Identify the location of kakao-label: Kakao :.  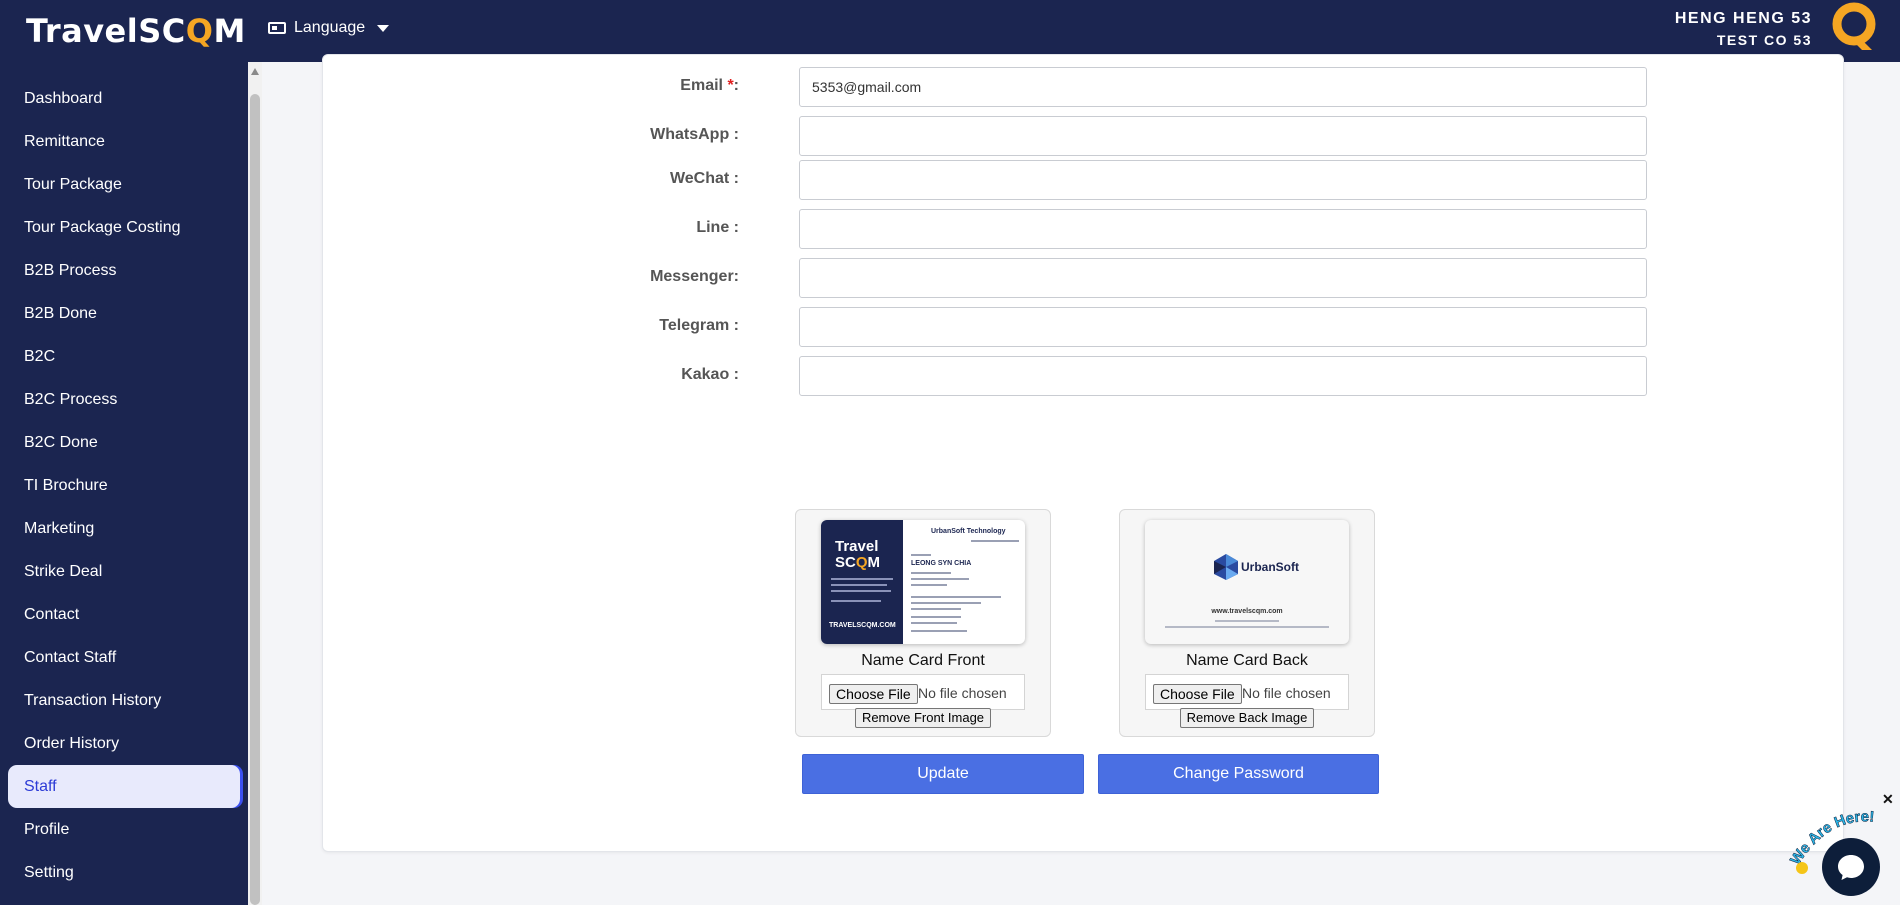
(710, 374).